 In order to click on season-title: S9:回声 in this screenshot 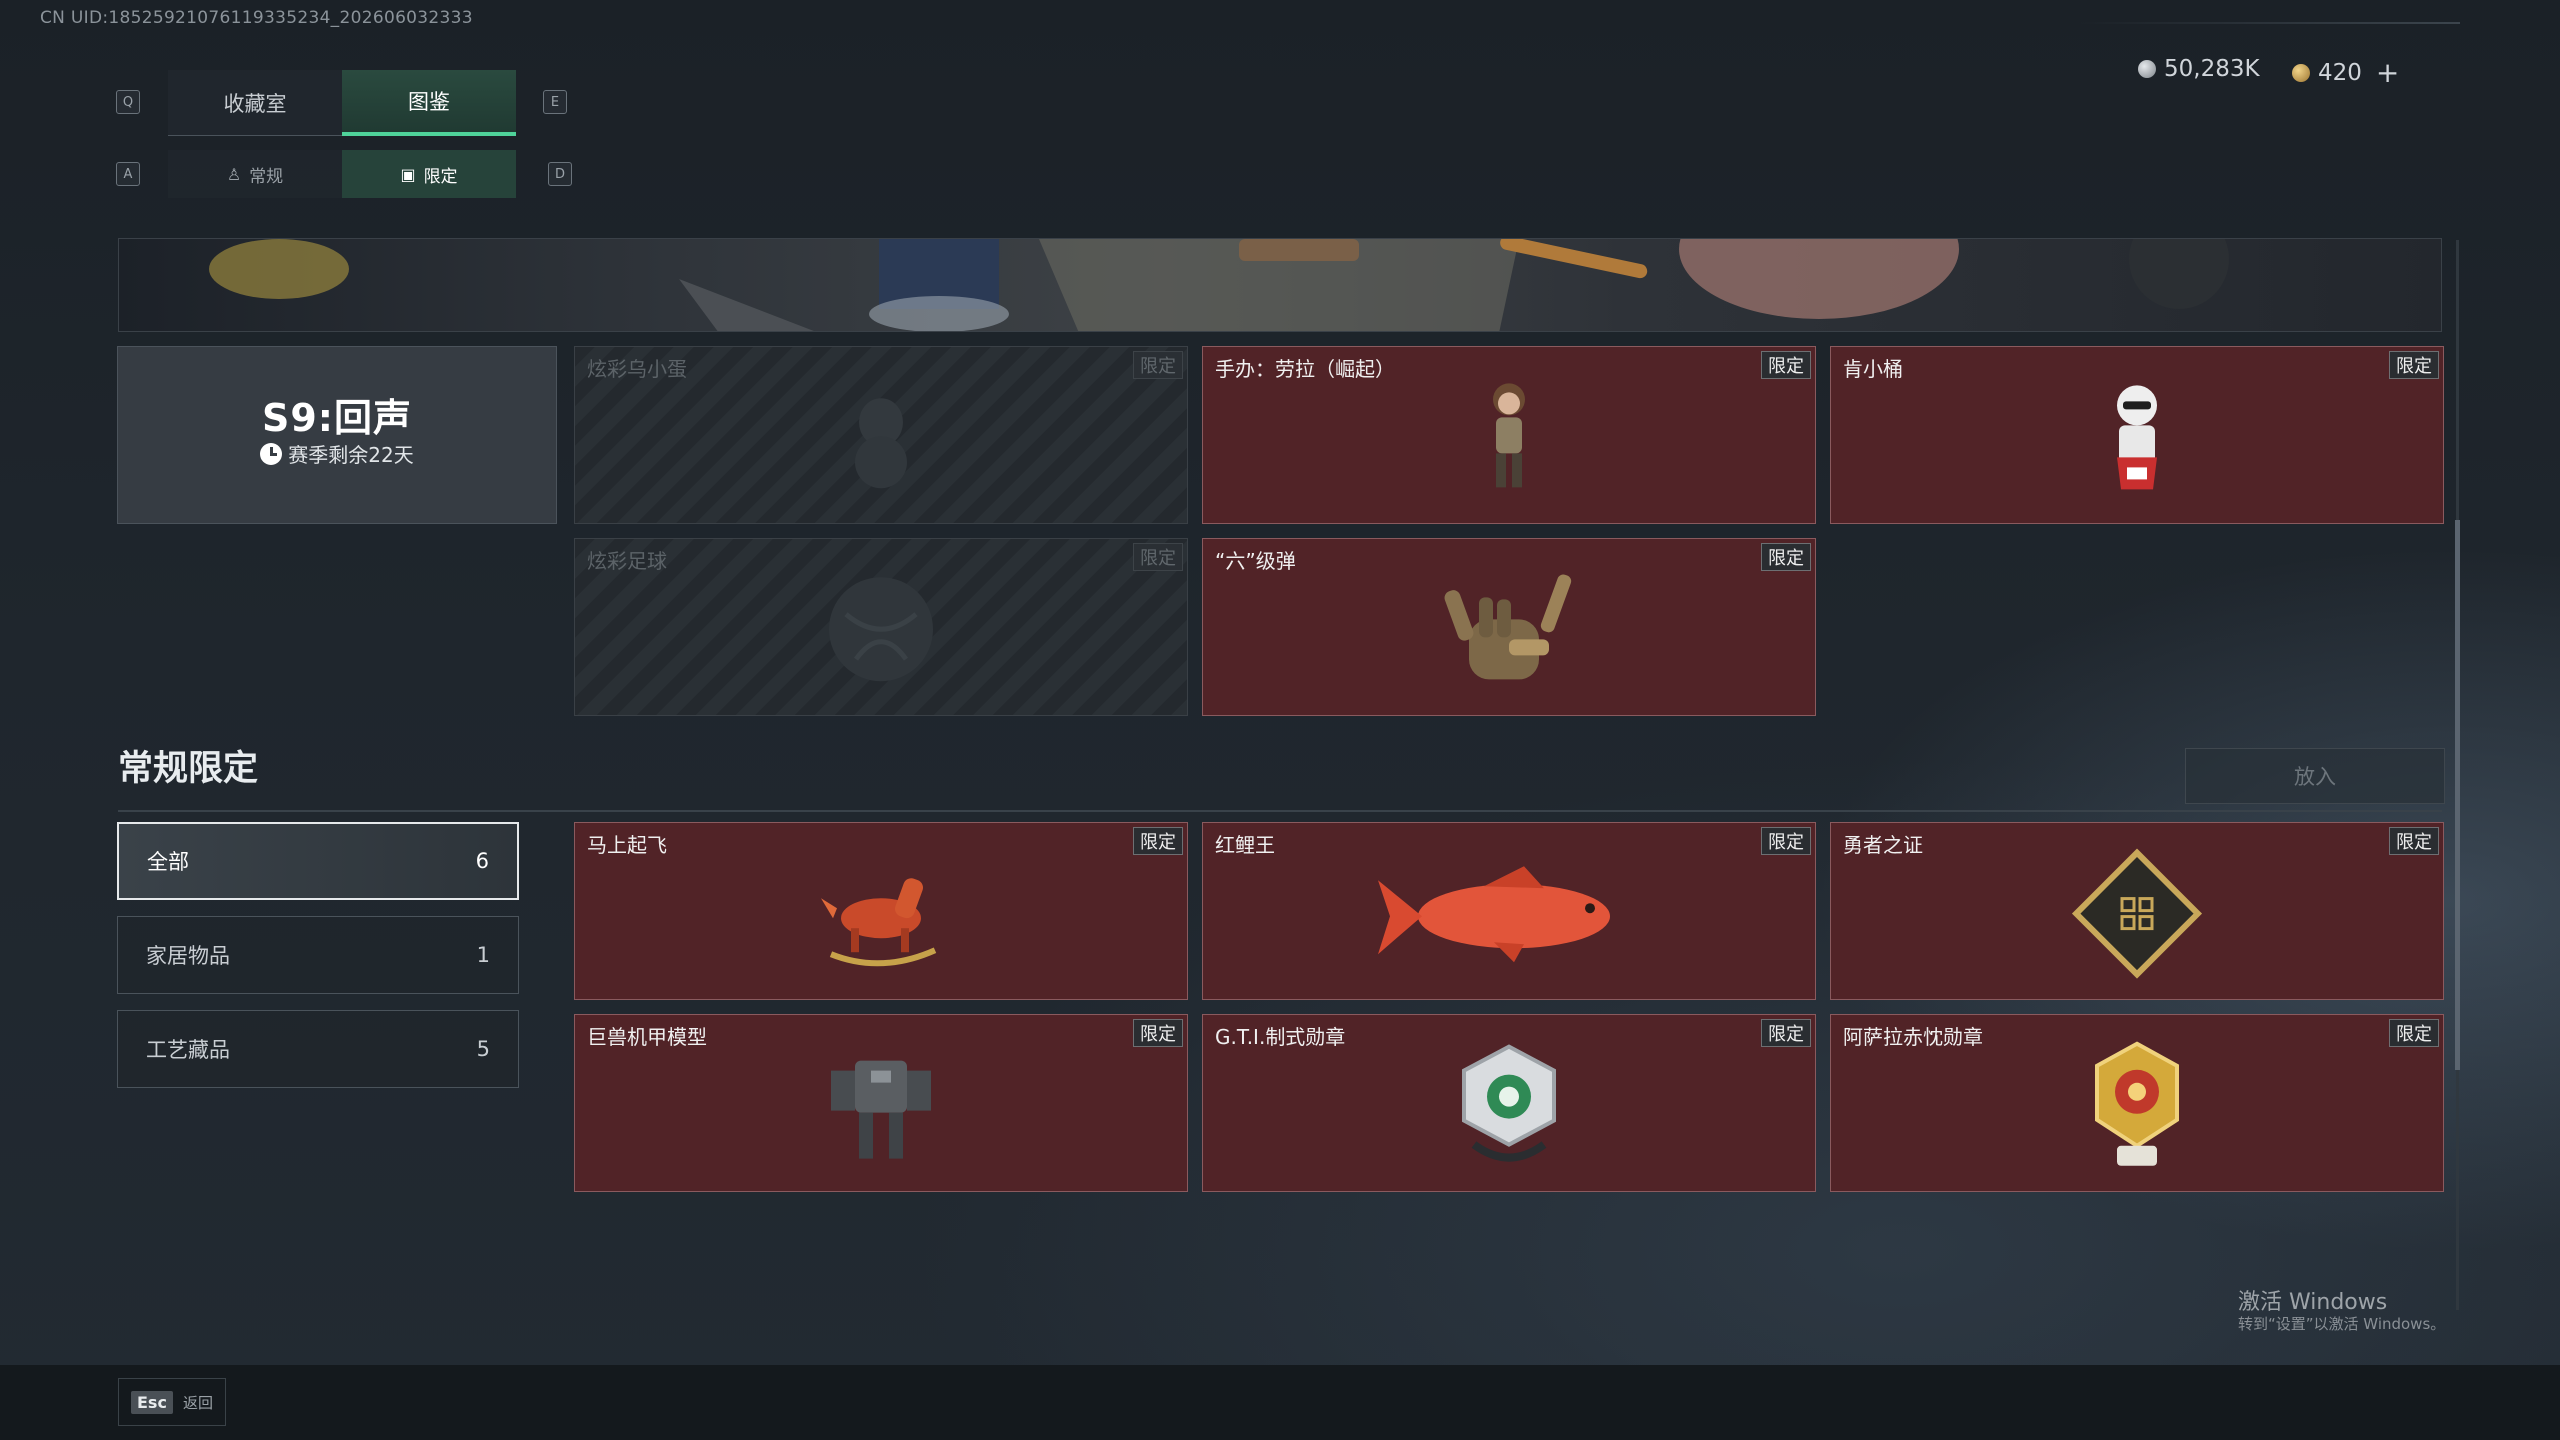, I will do `click(336, 418)`.